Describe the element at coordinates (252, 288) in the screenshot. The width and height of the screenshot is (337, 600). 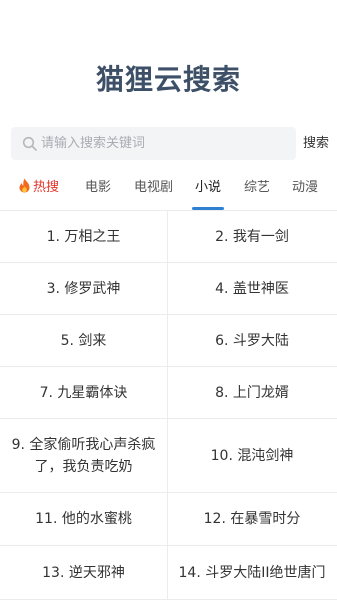
I see `list-item: 4. 盖世神医` at that location.